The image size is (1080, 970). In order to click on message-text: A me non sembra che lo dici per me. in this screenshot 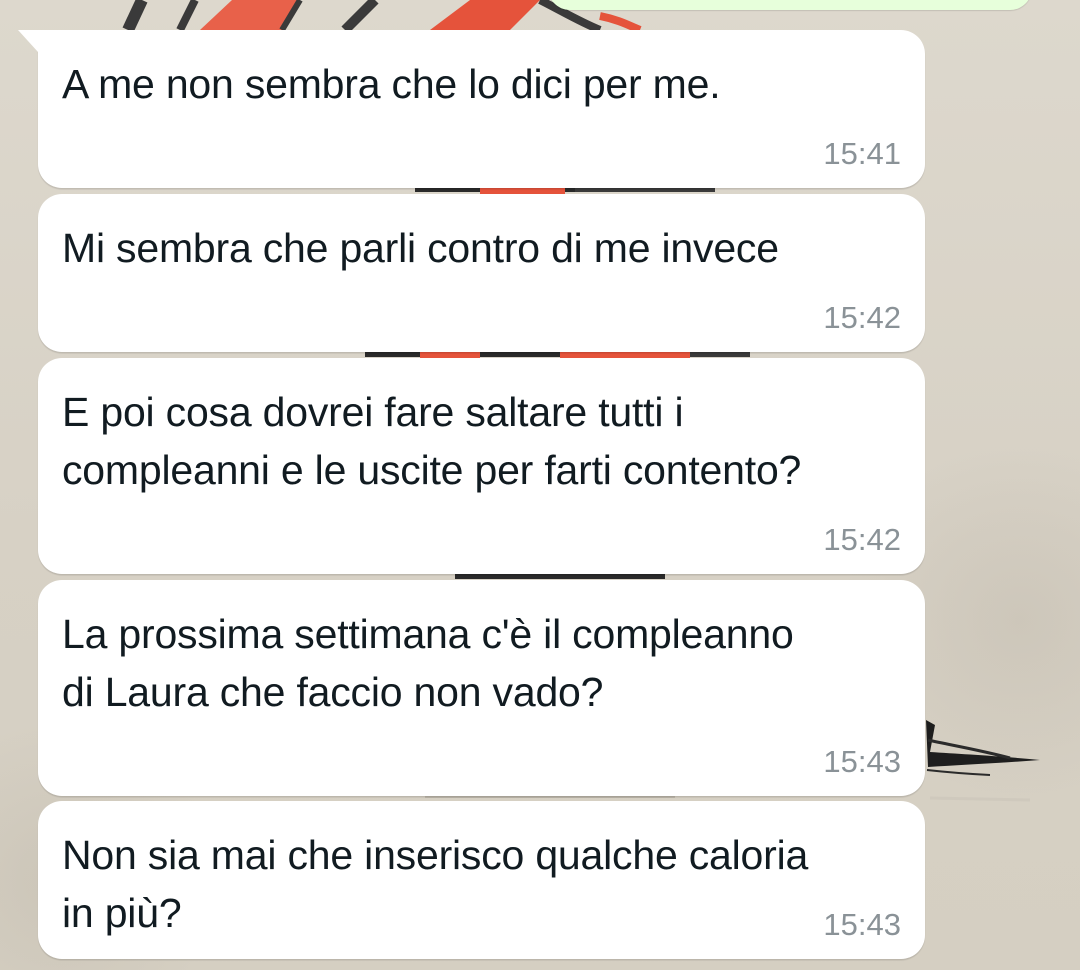, I will do `click(391, 84)`.